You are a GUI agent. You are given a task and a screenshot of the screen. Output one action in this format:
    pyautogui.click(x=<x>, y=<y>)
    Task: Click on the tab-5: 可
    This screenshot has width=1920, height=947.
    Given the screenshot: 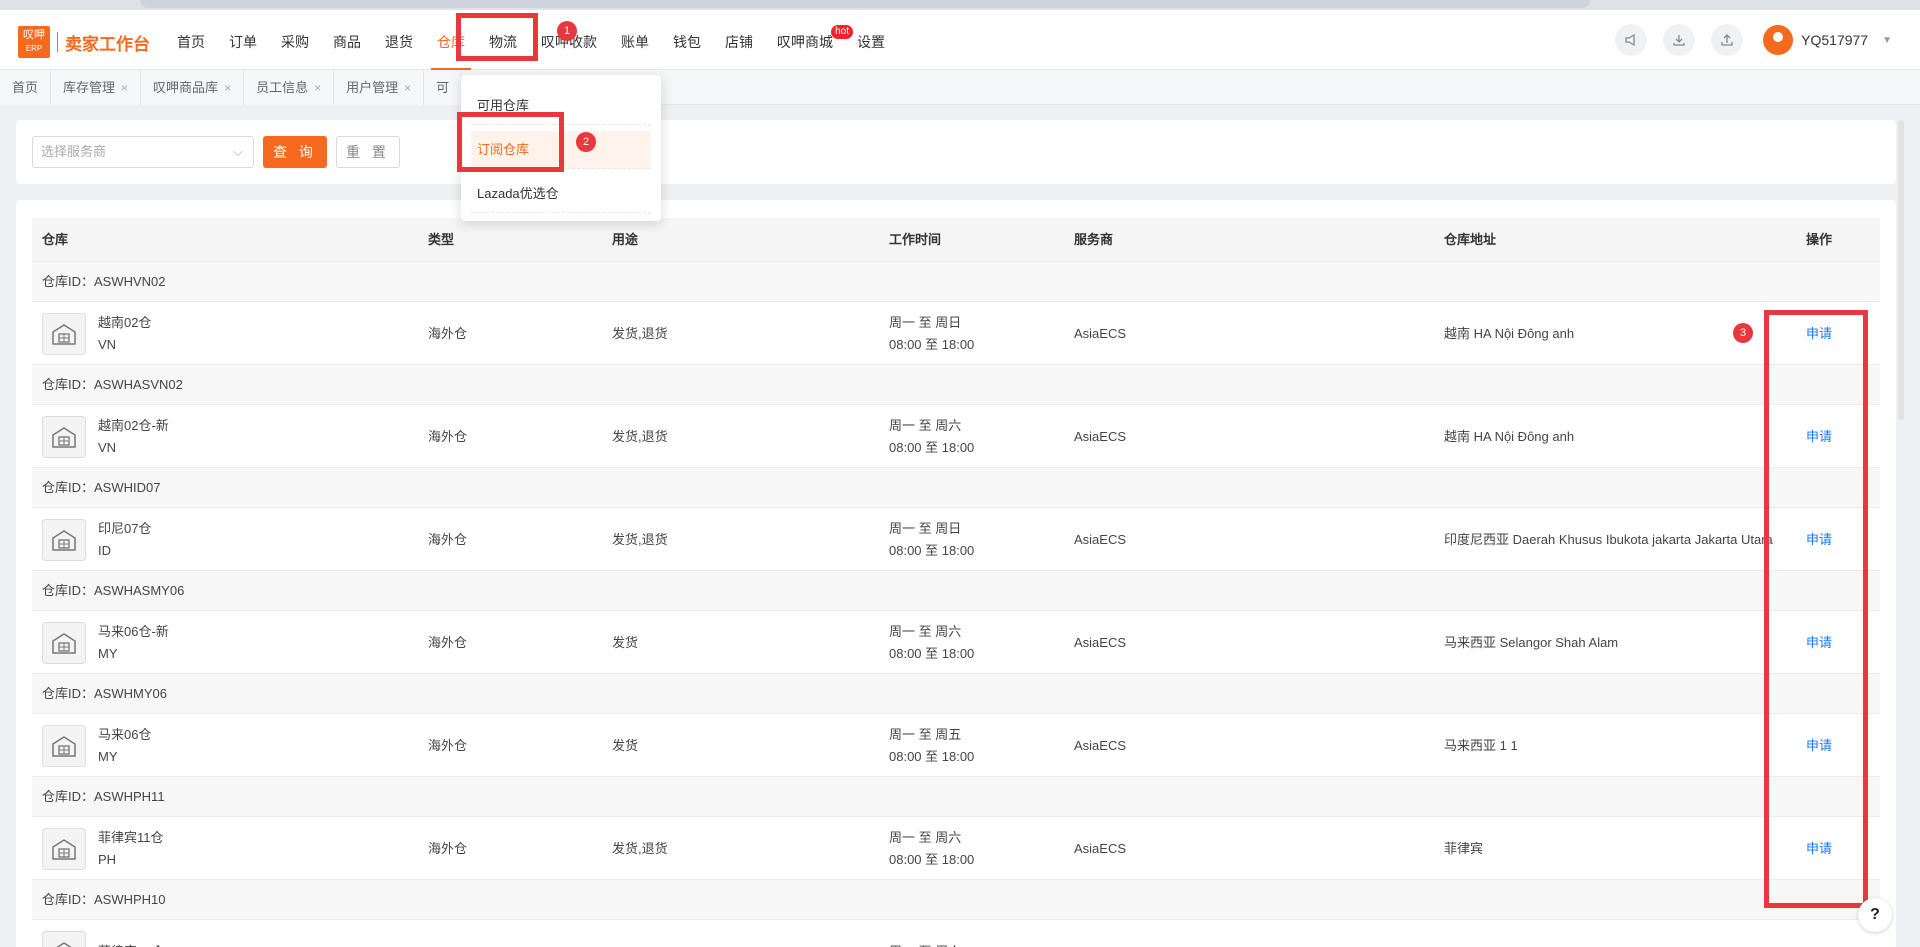 What is the action you would take?
    pyautogui.click(x=443, y=87)
    